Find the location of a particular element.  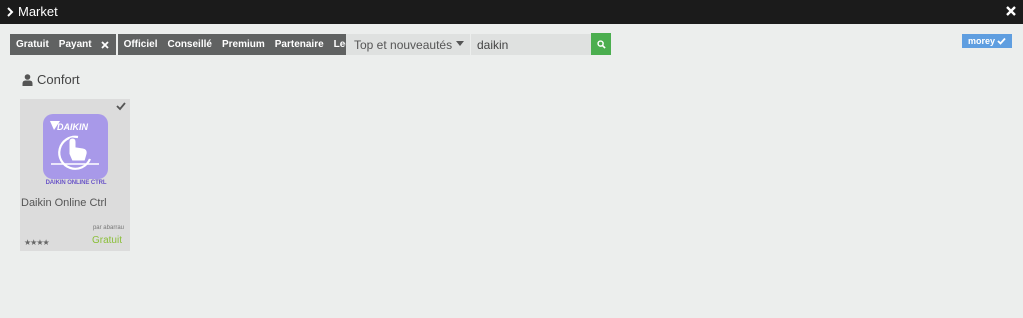

plugin-name: Daikin Online Ctrl is located at coordinates (64, 203).